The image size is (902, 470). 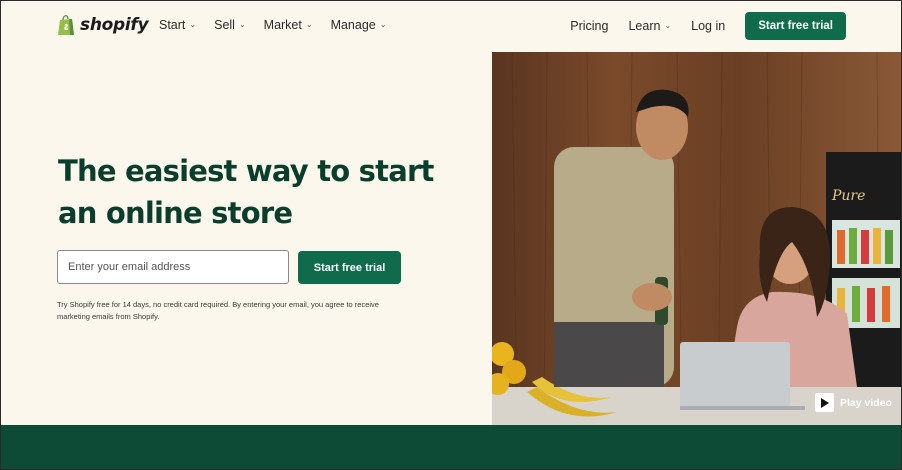 I want to click on nav-sell-label: Sell, so click(x=224, y=25).